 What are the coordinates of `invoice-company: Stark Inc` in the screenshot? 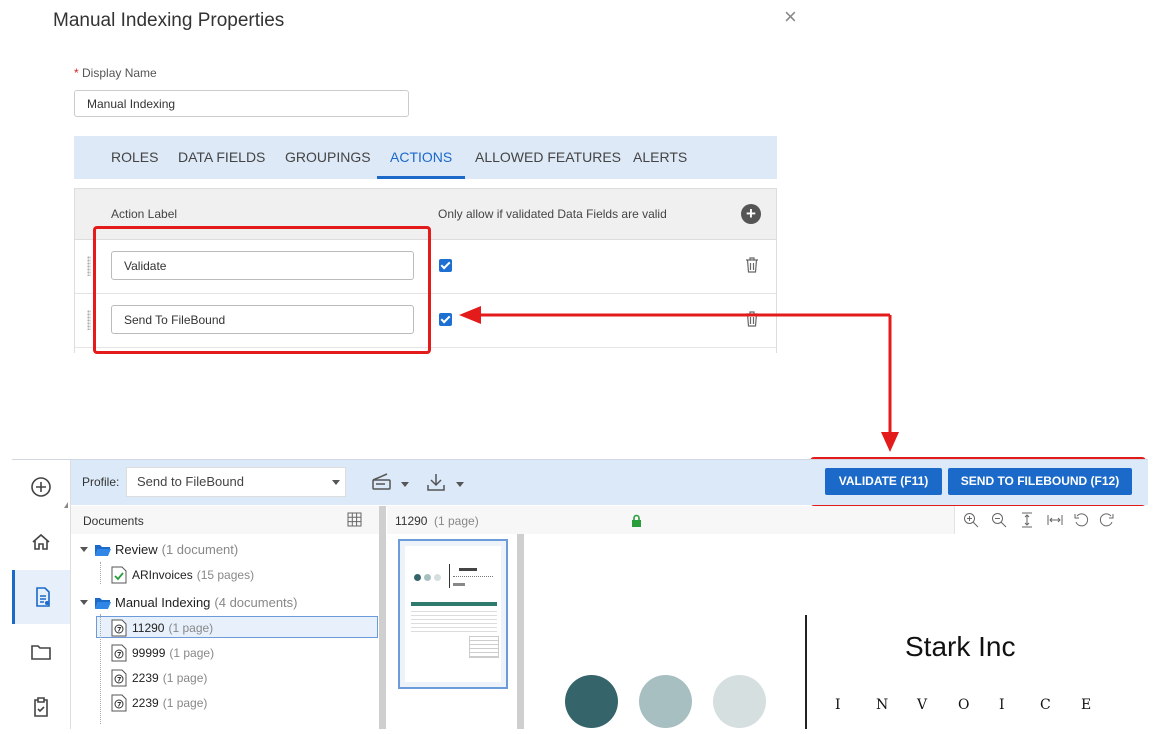 It's located at (960, 646).